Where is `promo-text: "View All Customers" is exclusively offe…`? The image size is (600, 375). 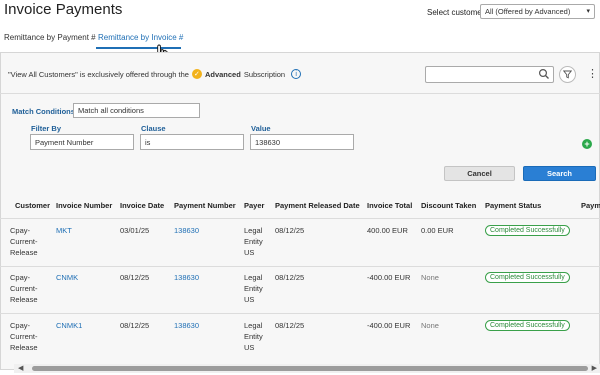
promo-text: "View All Customers" is exclusively offe… is located at coordinates (98, 74).